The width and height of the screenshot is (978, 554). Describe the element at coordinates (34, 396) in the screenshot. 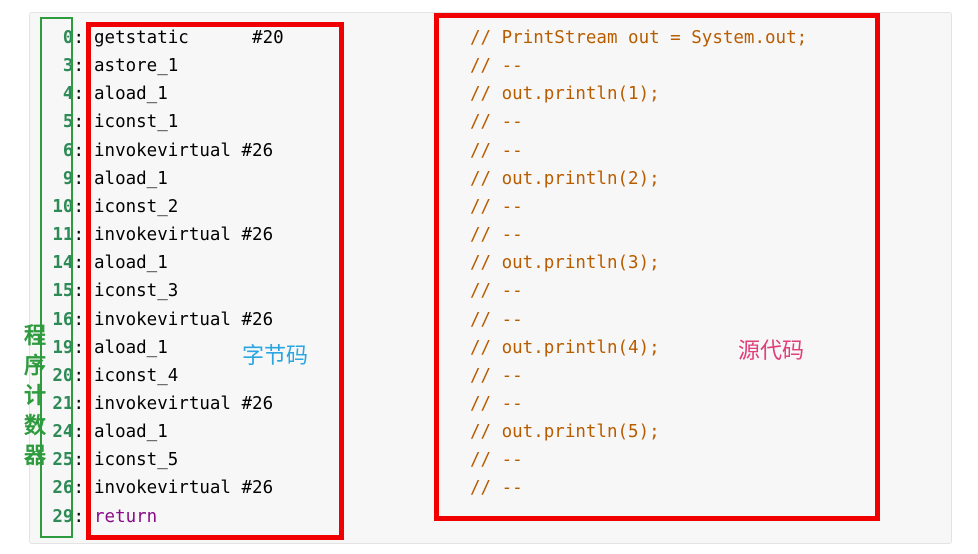

I see `program-counter-label: 程序计数器` at that location.